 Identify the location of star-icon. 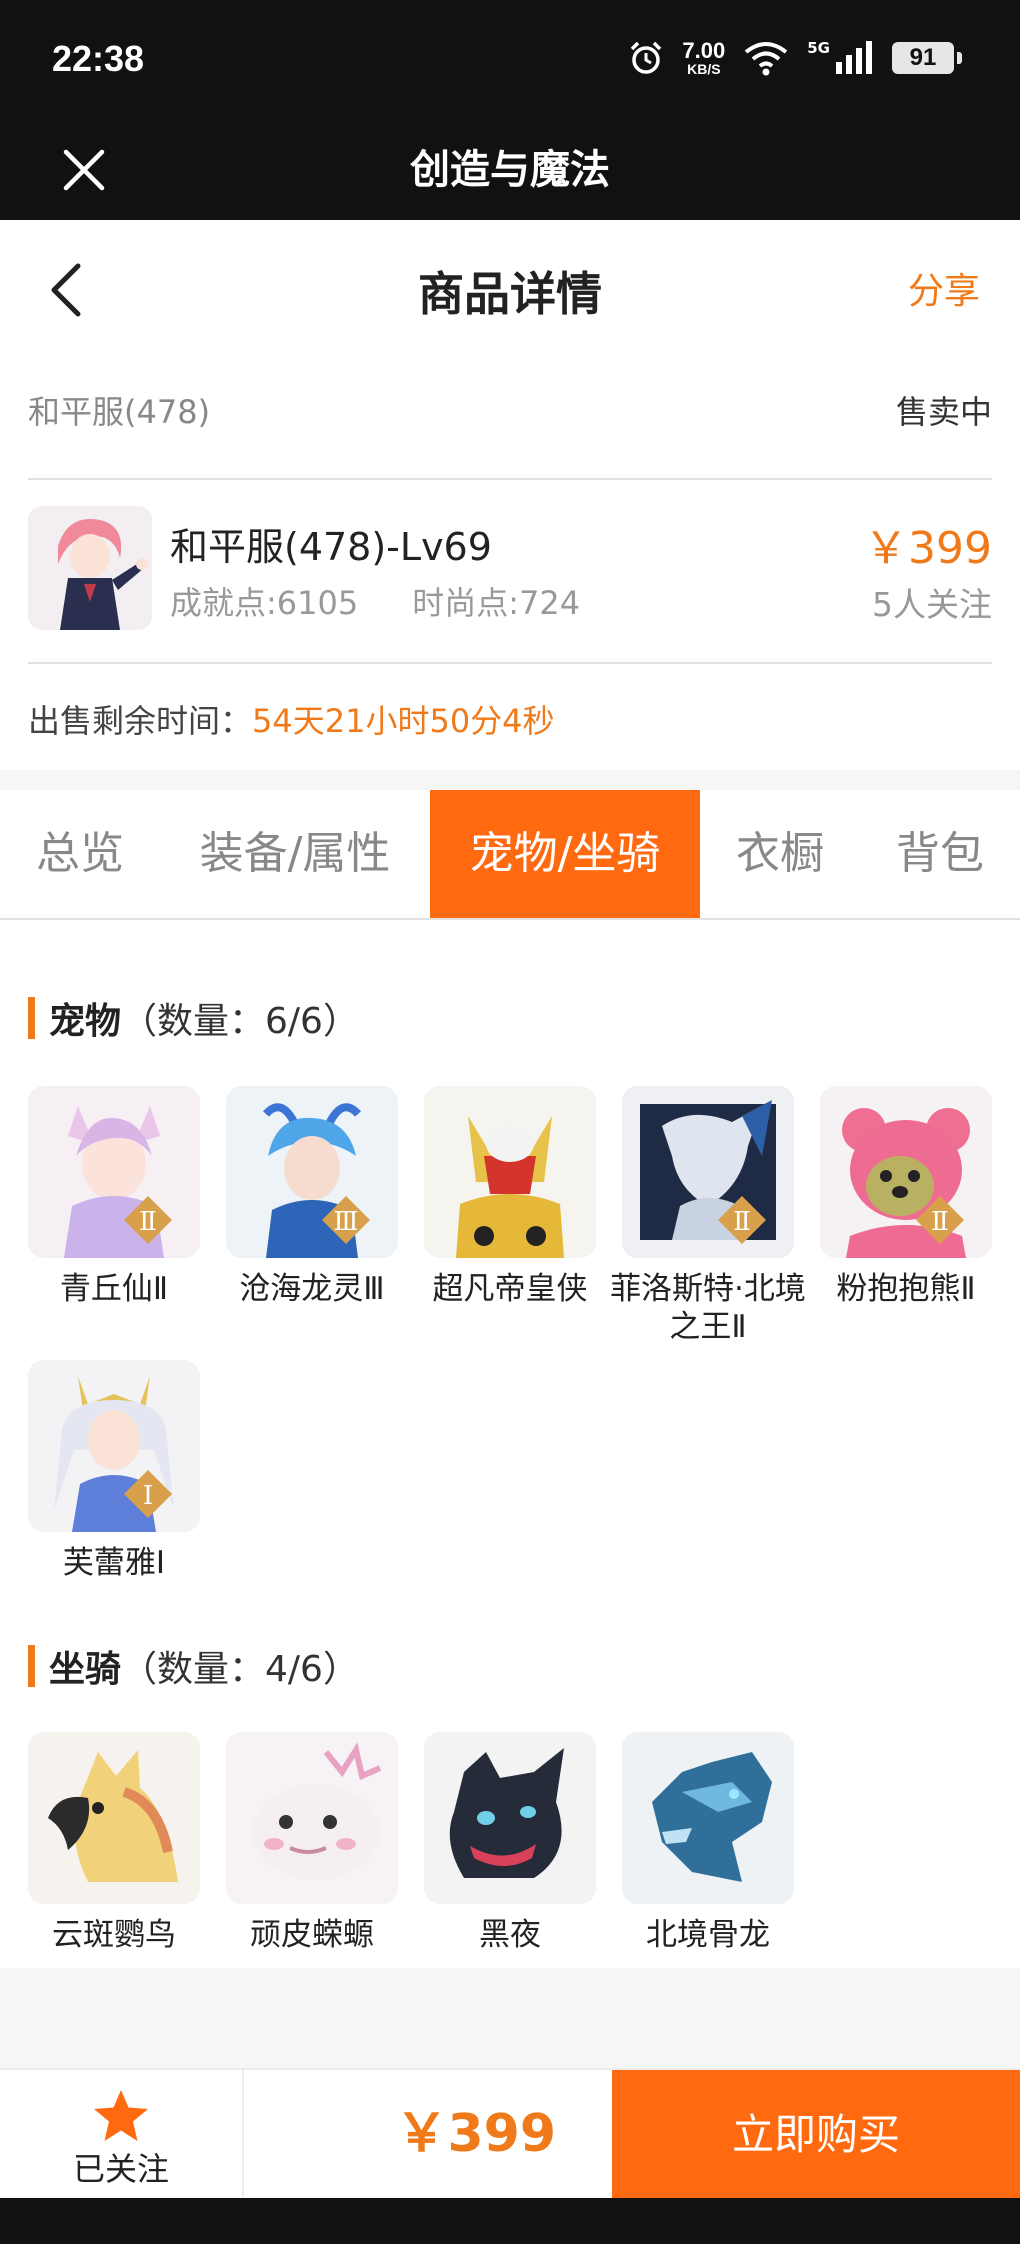
(121, 2115).